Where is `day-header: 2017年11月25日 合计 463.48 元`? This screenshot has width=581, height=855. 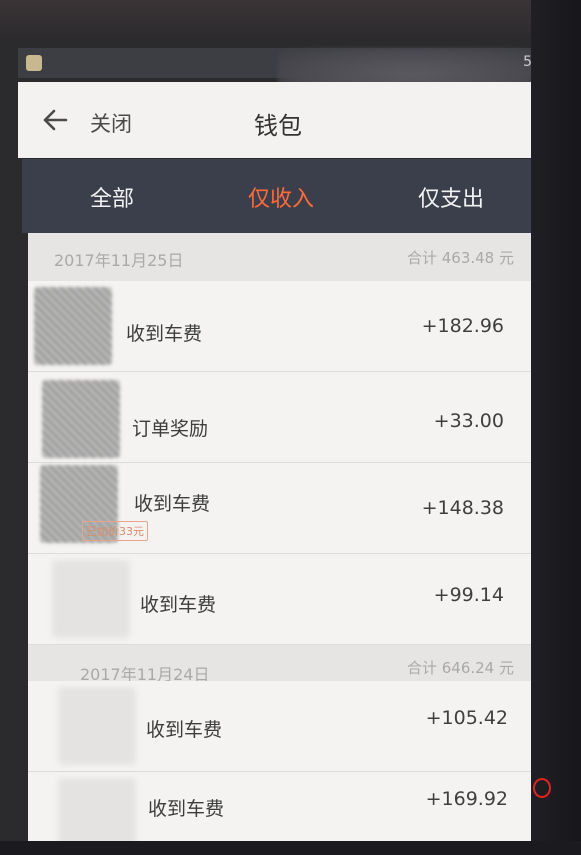 day-header: 2017年11月25日 合计 463.48 元 is located at coordinates (281, 257).